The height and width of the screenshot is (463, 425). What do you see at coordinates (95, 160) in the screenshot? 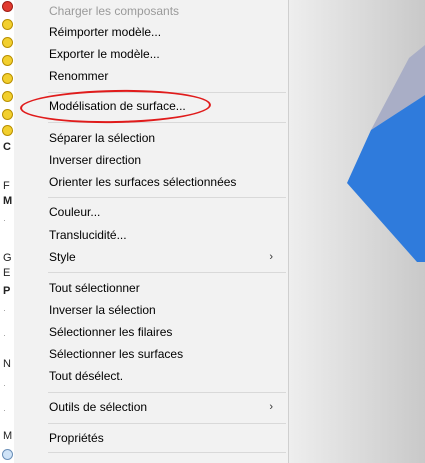
I see `menu-item-label: Inverser direction` at bounding box center [95, 160].